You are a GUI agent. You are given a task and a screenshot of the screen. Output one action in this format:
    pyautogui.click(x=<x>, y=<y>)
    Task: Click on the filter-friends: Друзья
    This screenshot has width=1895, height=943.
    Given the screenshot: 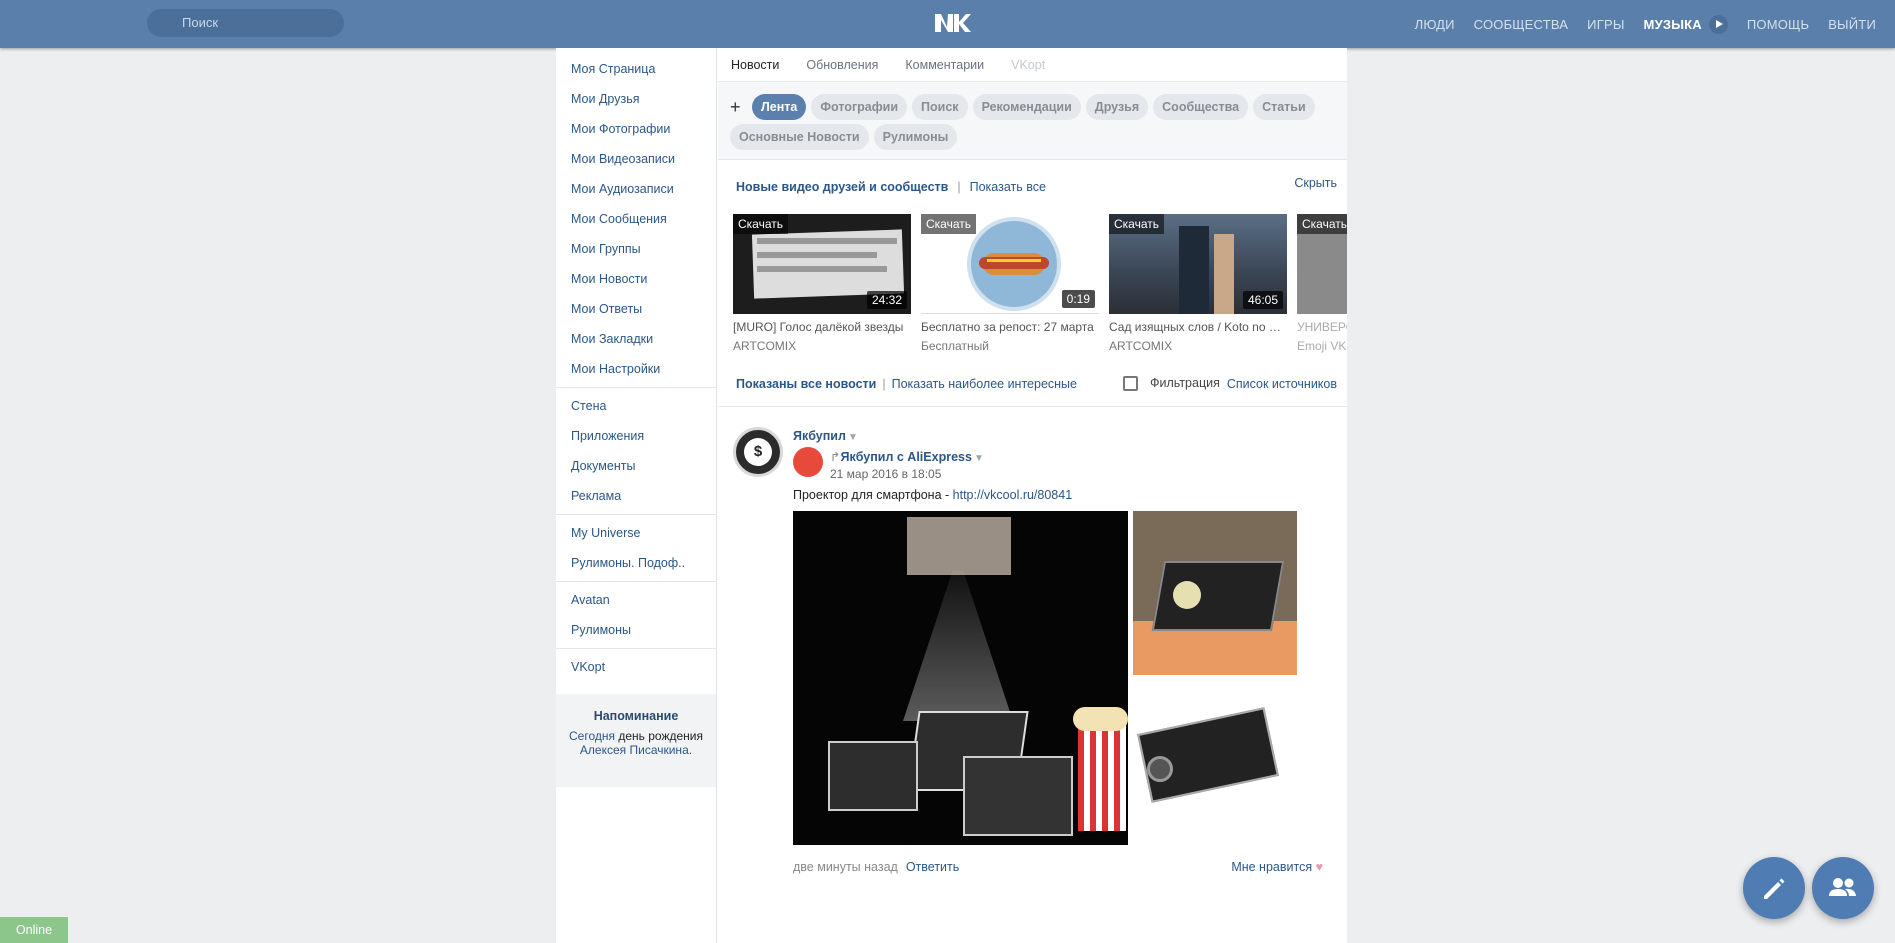 What is the action you would take?
    pyautogui.click(x=1117, y=107)
    